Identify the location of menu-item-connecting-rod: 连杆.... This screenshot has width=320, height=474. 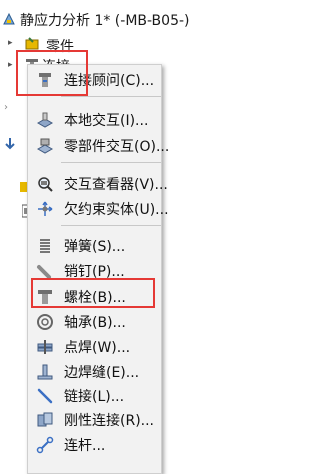
(94, 445).